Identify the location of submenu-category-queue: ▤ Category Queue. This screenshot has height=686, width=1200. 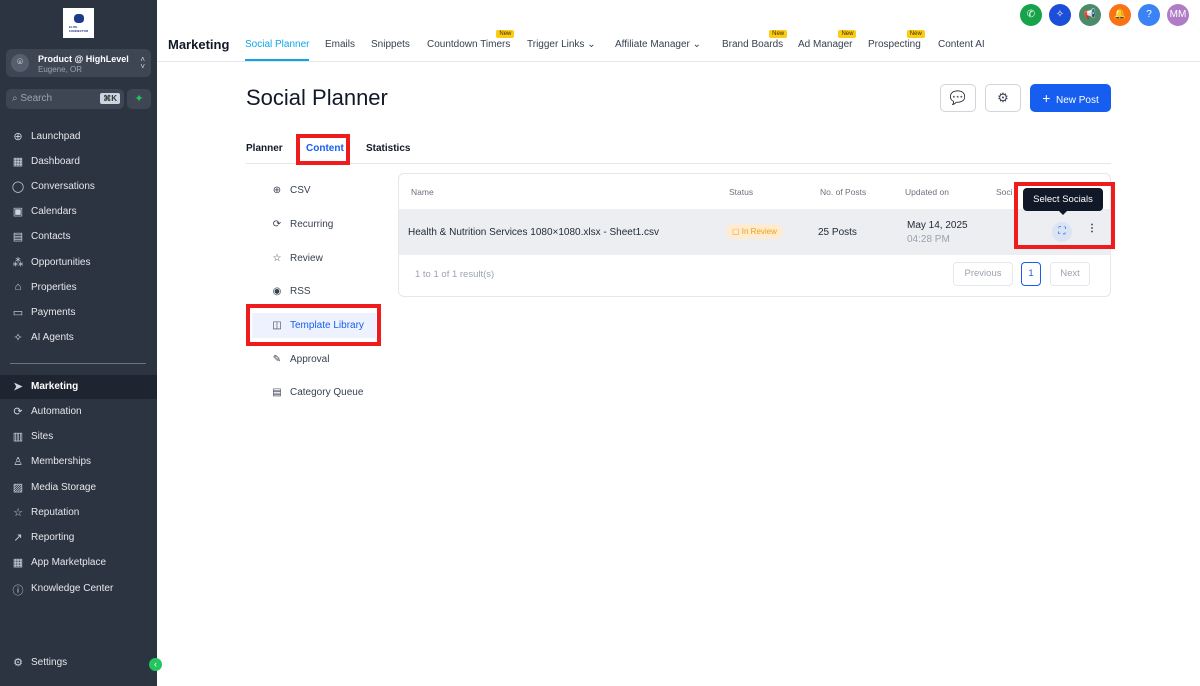
(316, 392).